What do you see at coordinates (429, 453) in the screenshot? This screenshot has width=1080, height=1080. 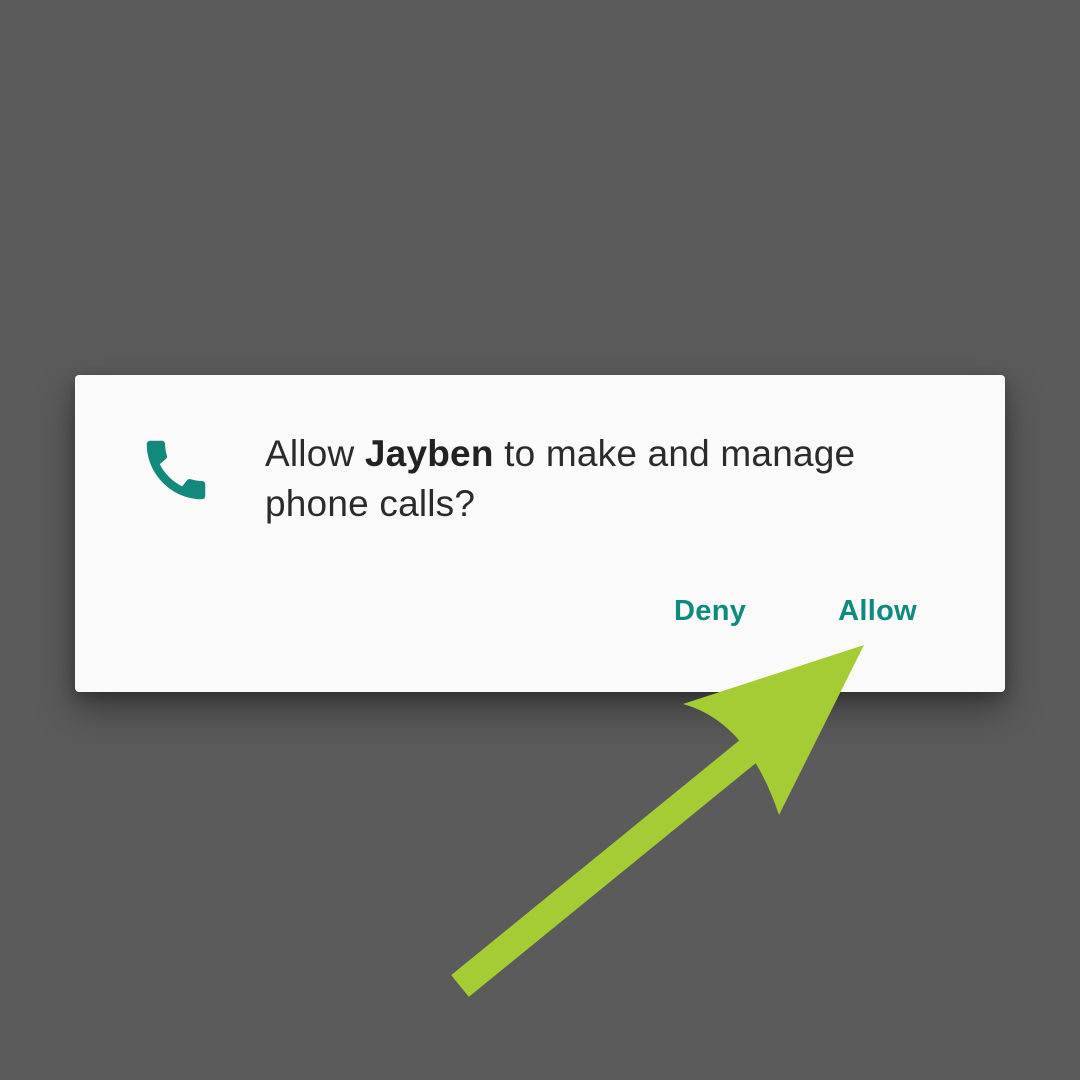 I see `app-name: Jayben` at bounding box center [429, 453].